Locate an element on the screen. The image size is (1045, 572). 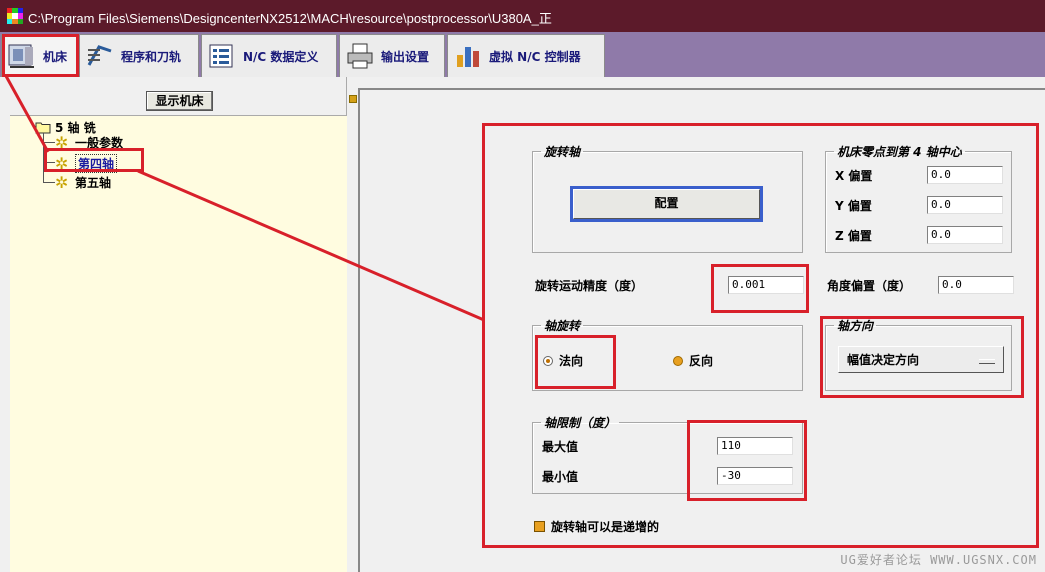
resolution-label: 旋转运动精度（度） is located at coordinates (589, 286).